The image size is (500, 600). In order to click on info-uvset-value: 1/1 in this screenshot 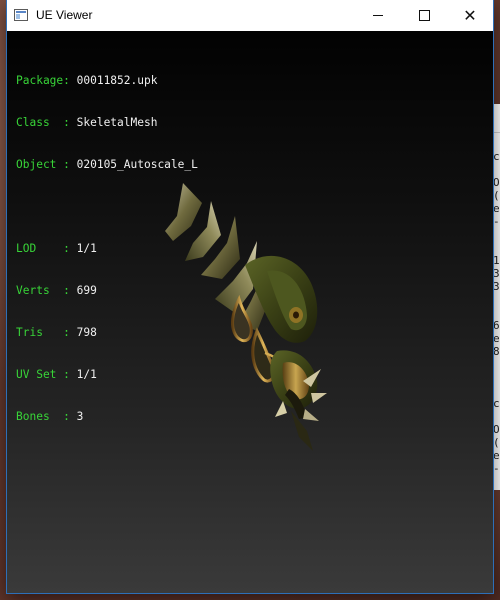, I will do `click(86, 374)`.